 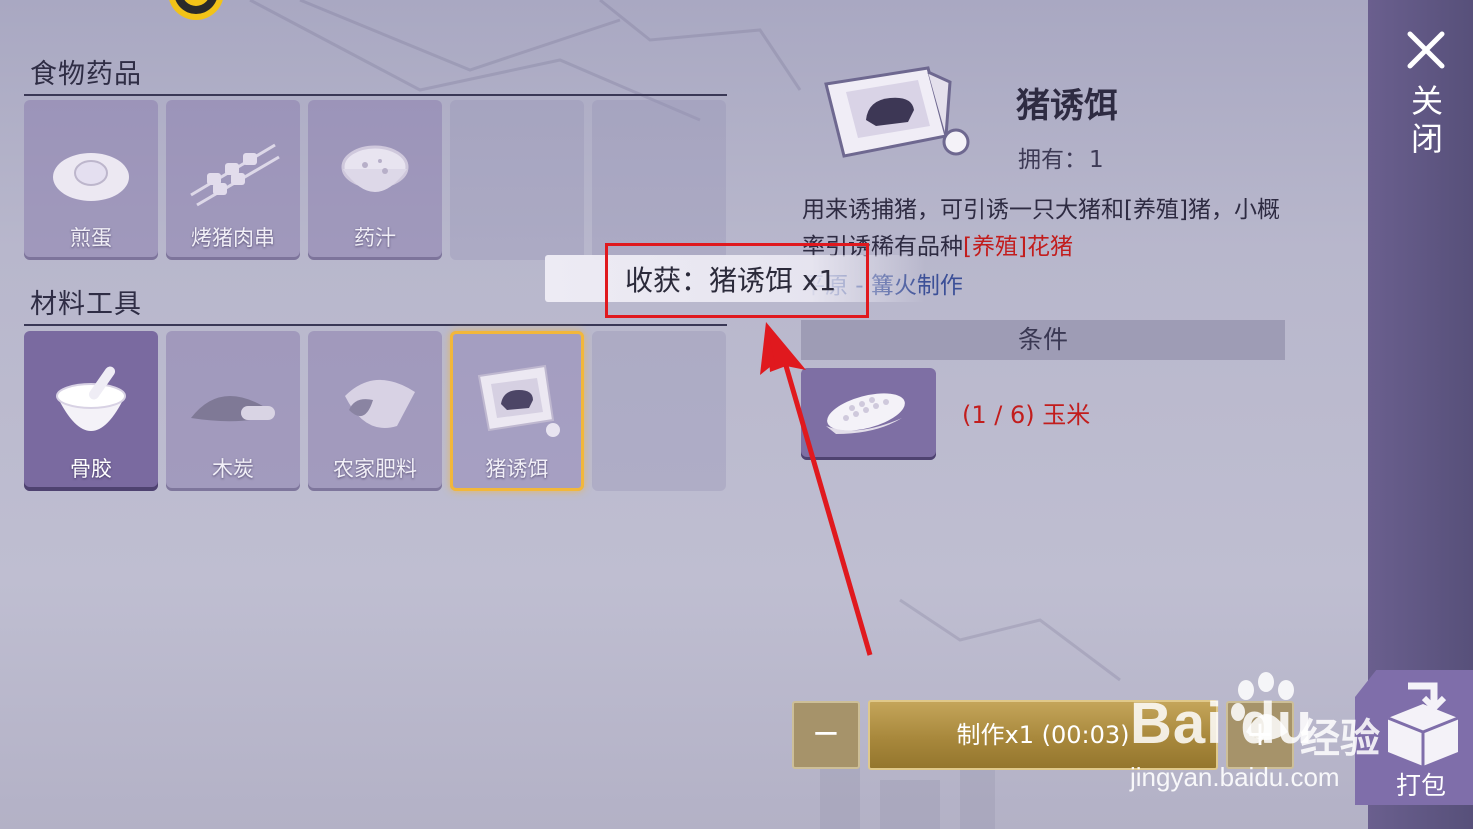 I want to click on corn-icon, so click(x=865, y=413).